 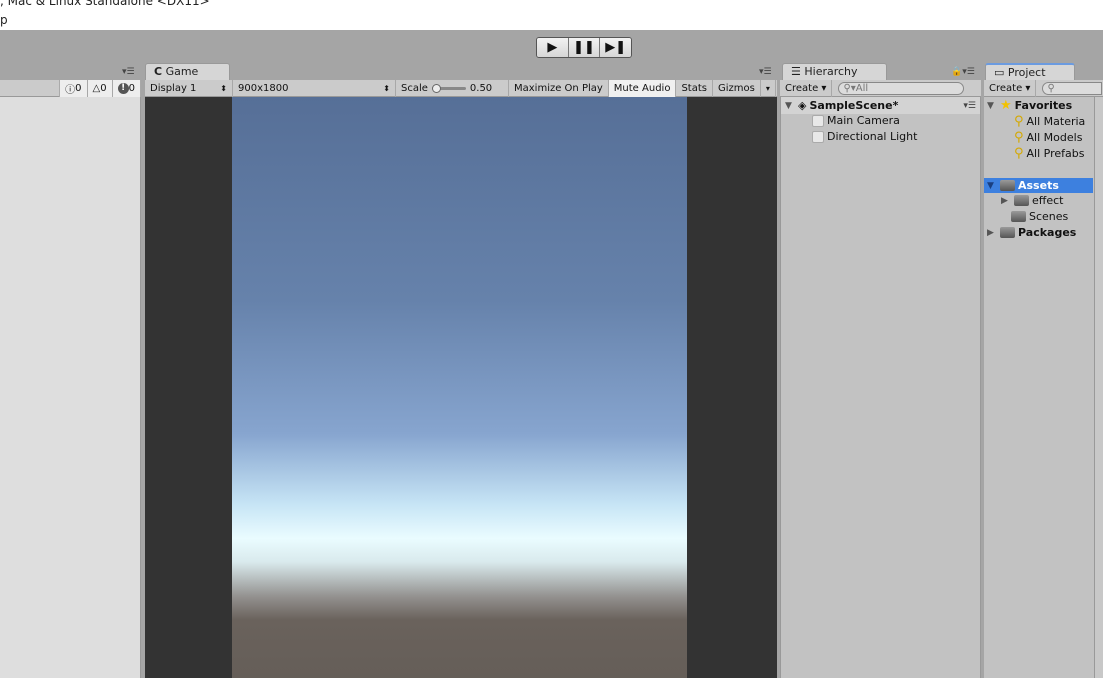 What do you see at coordinates (448, 88) in the screenshot?
I see `scale-slider-track` at bounding box center [448, 88].